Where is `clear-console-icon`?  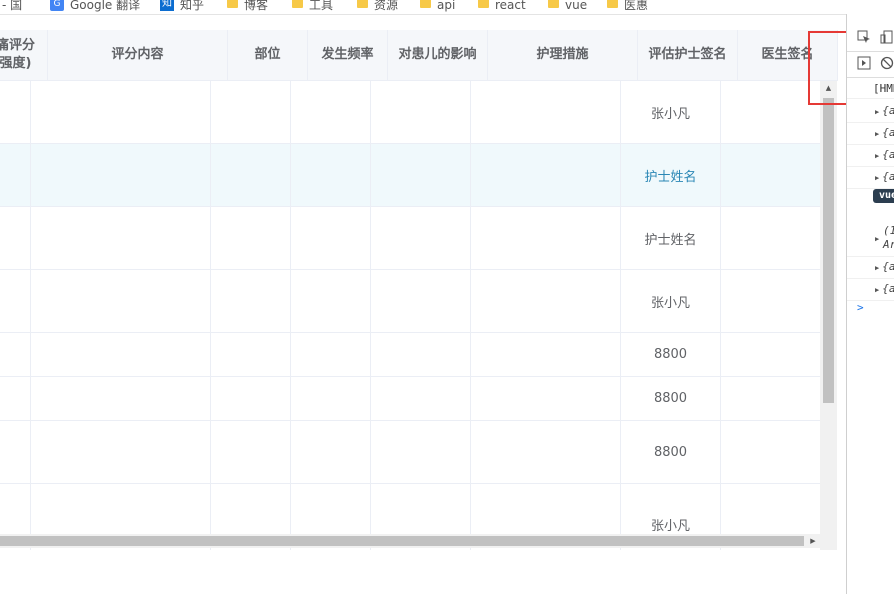
clear-console-icon is located at coordinates (887, 63).